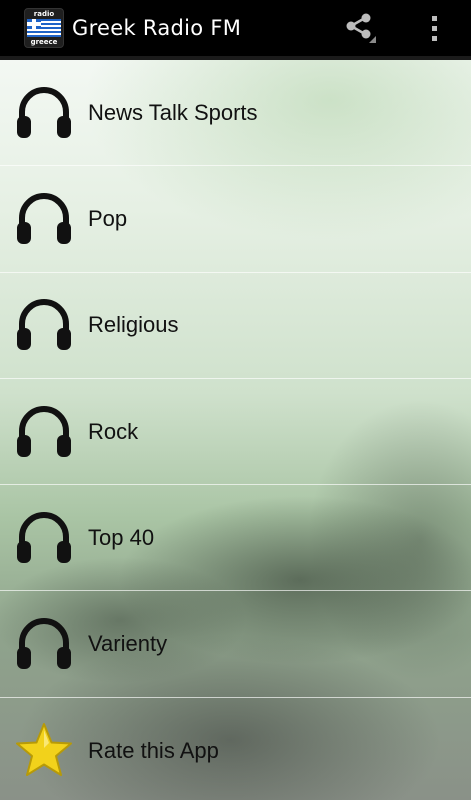  I want to click on list-item-label: Top 40, so click(121, 537).